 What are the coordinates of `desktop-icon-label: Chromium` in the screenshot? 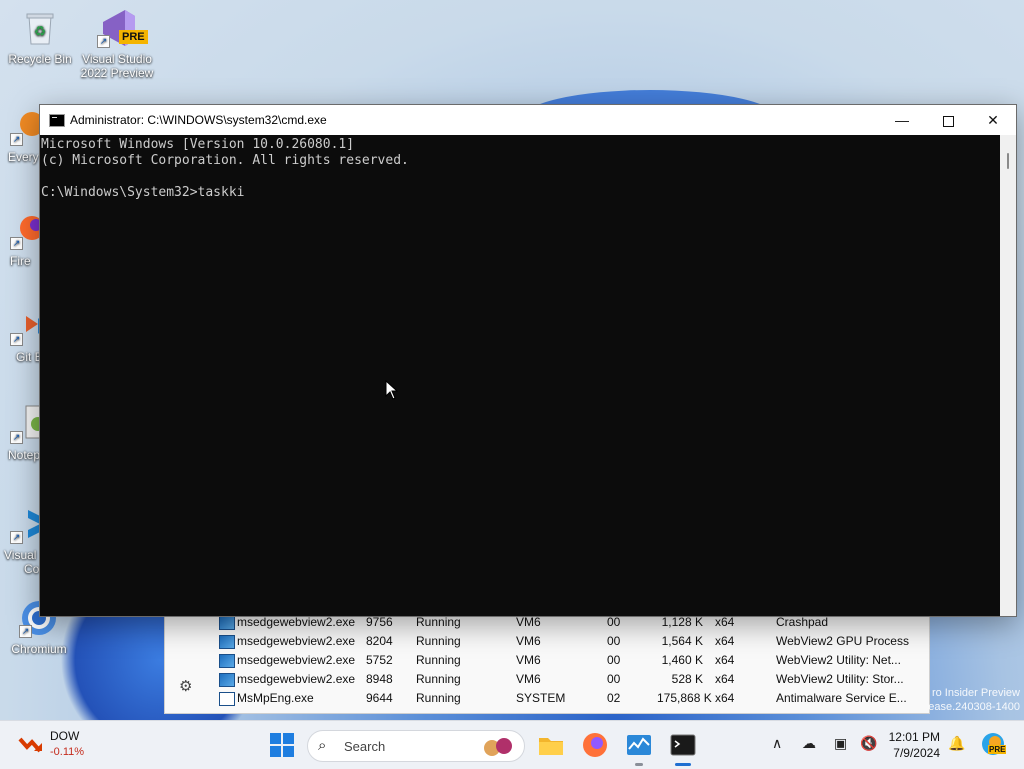 It's located at (39, 649).